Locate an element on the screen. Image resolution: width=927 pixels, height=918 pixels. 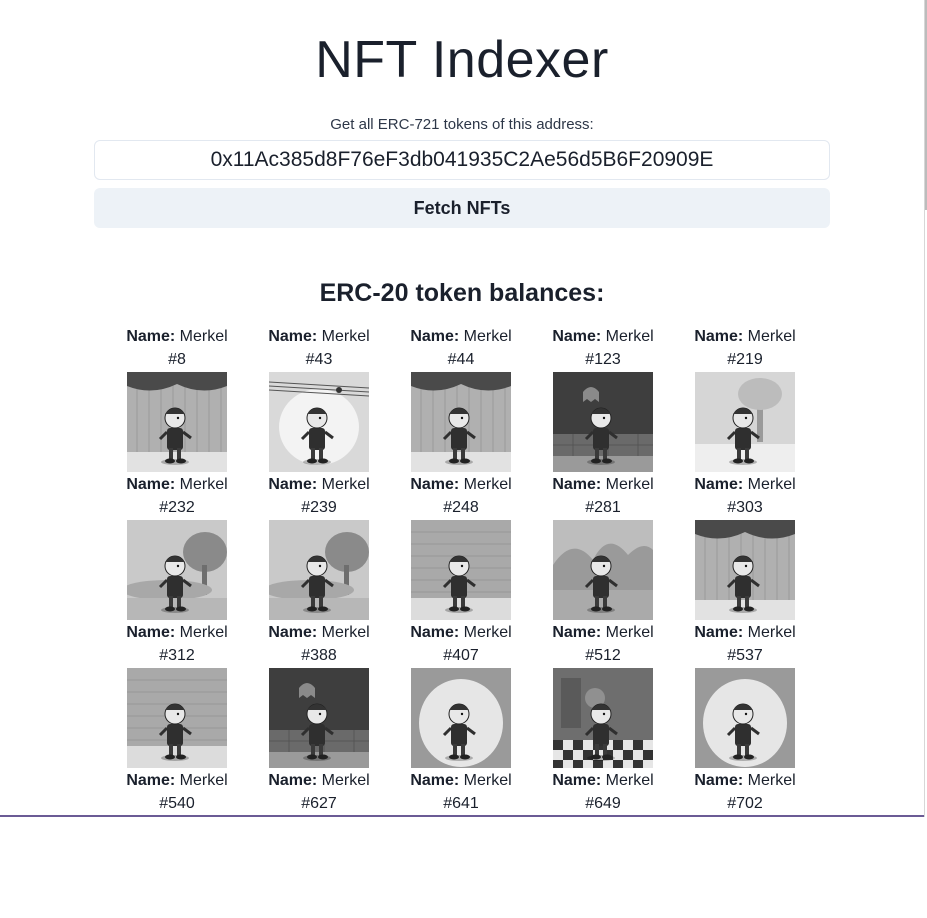
nft-token-id: #239 is located at coordinates (319, 507).